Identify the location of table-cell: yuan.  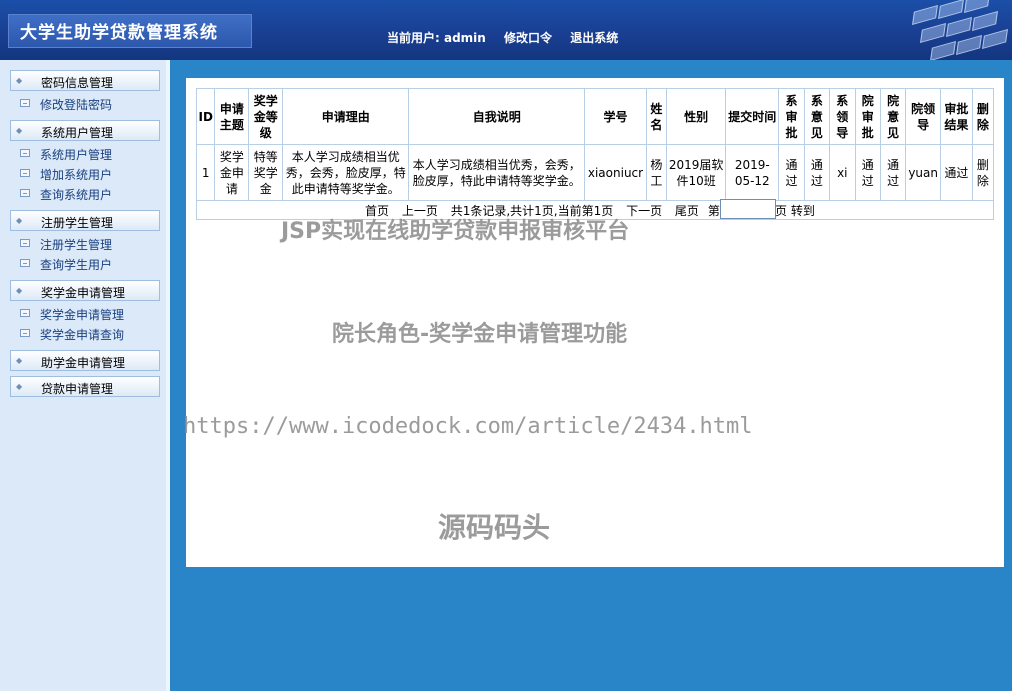
(923, 172).